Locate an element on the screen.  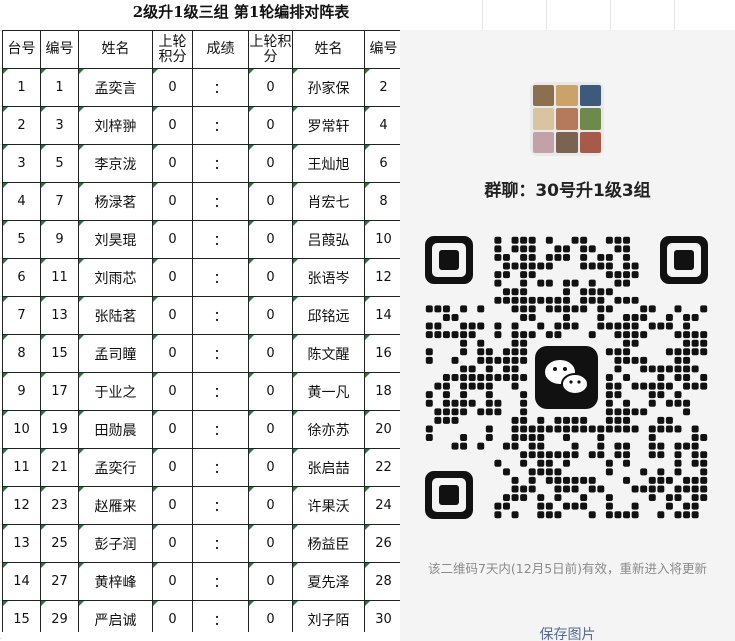
cell-name-1: 于业之 is located at coordinates (115, 391).